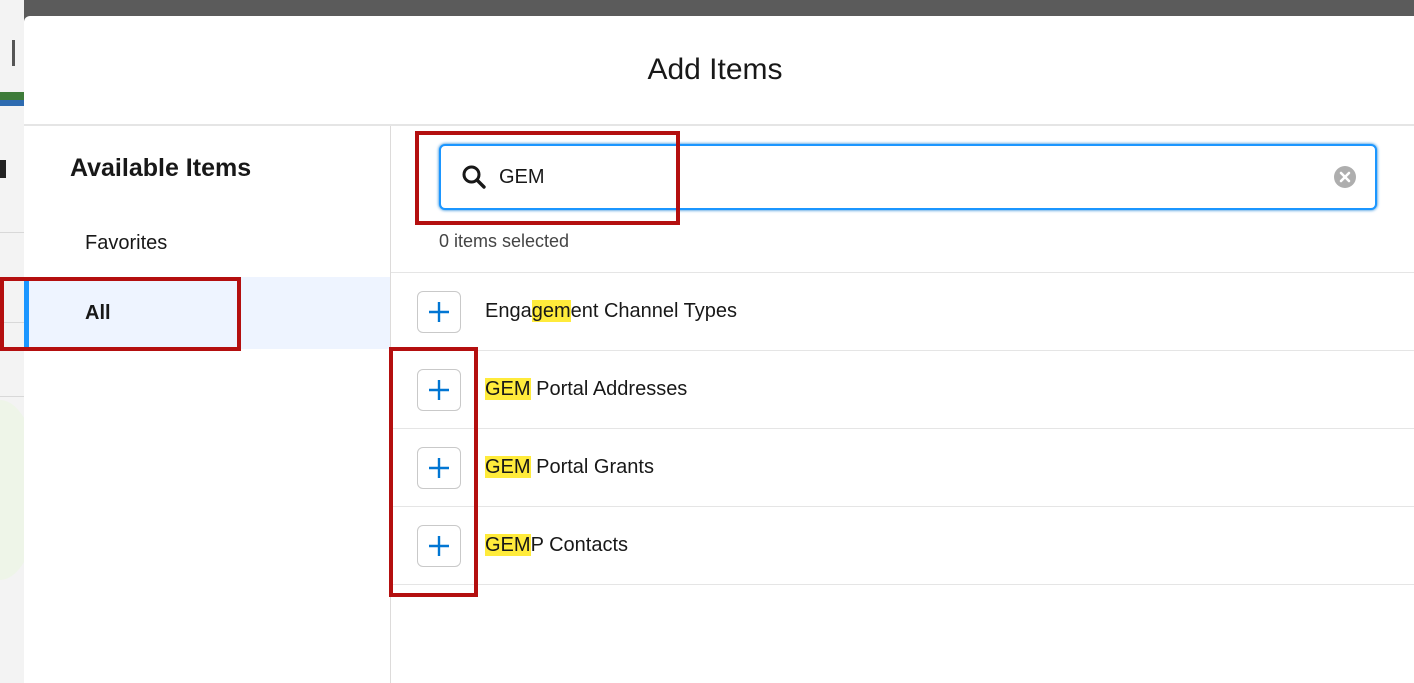  What do you see at coordinates (12, 103) in the screenshot?
I see `background-tab-bar-accent` at bounding box center [12, 103].